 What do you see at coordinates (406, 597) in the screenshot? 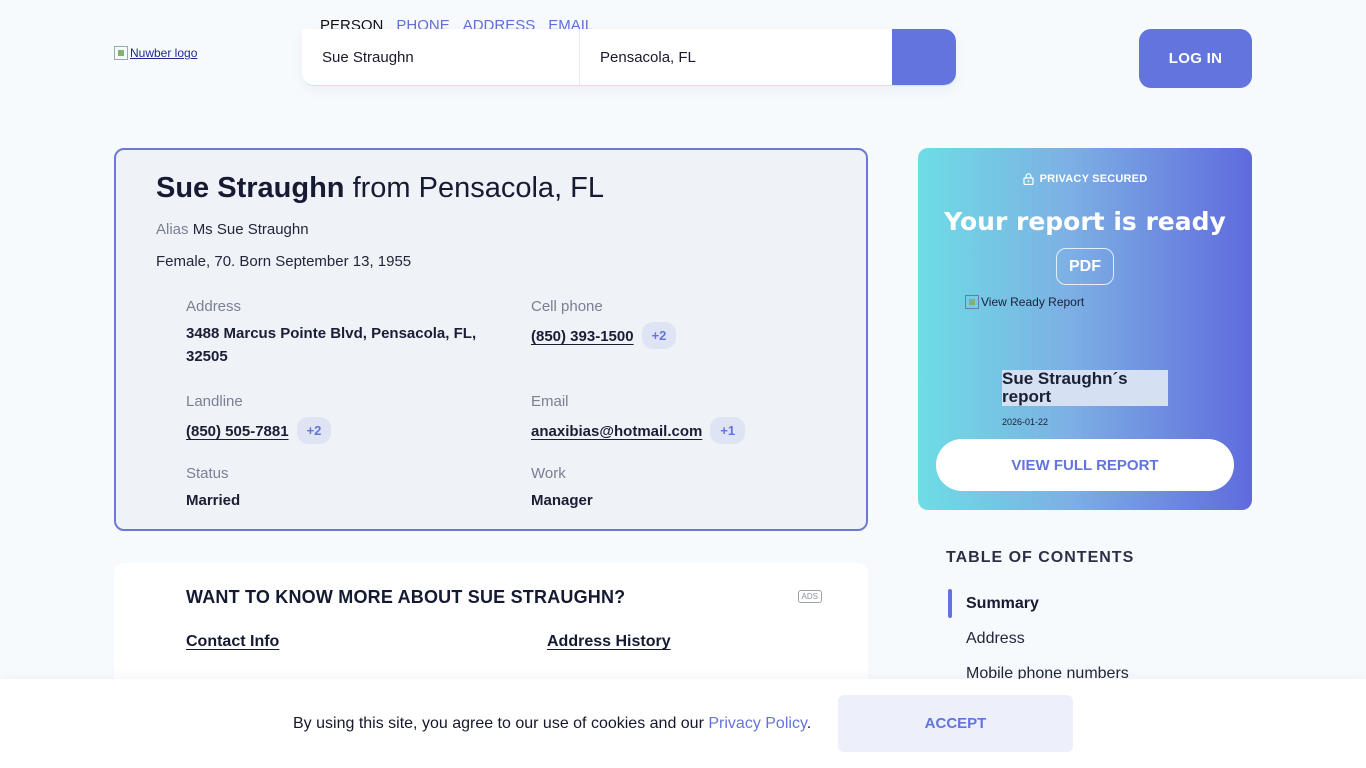
I see `know-more-heading: WANT TO KNOW MORE ABOUT SUE STRAUGHN?` at bounding box center [406, 597].